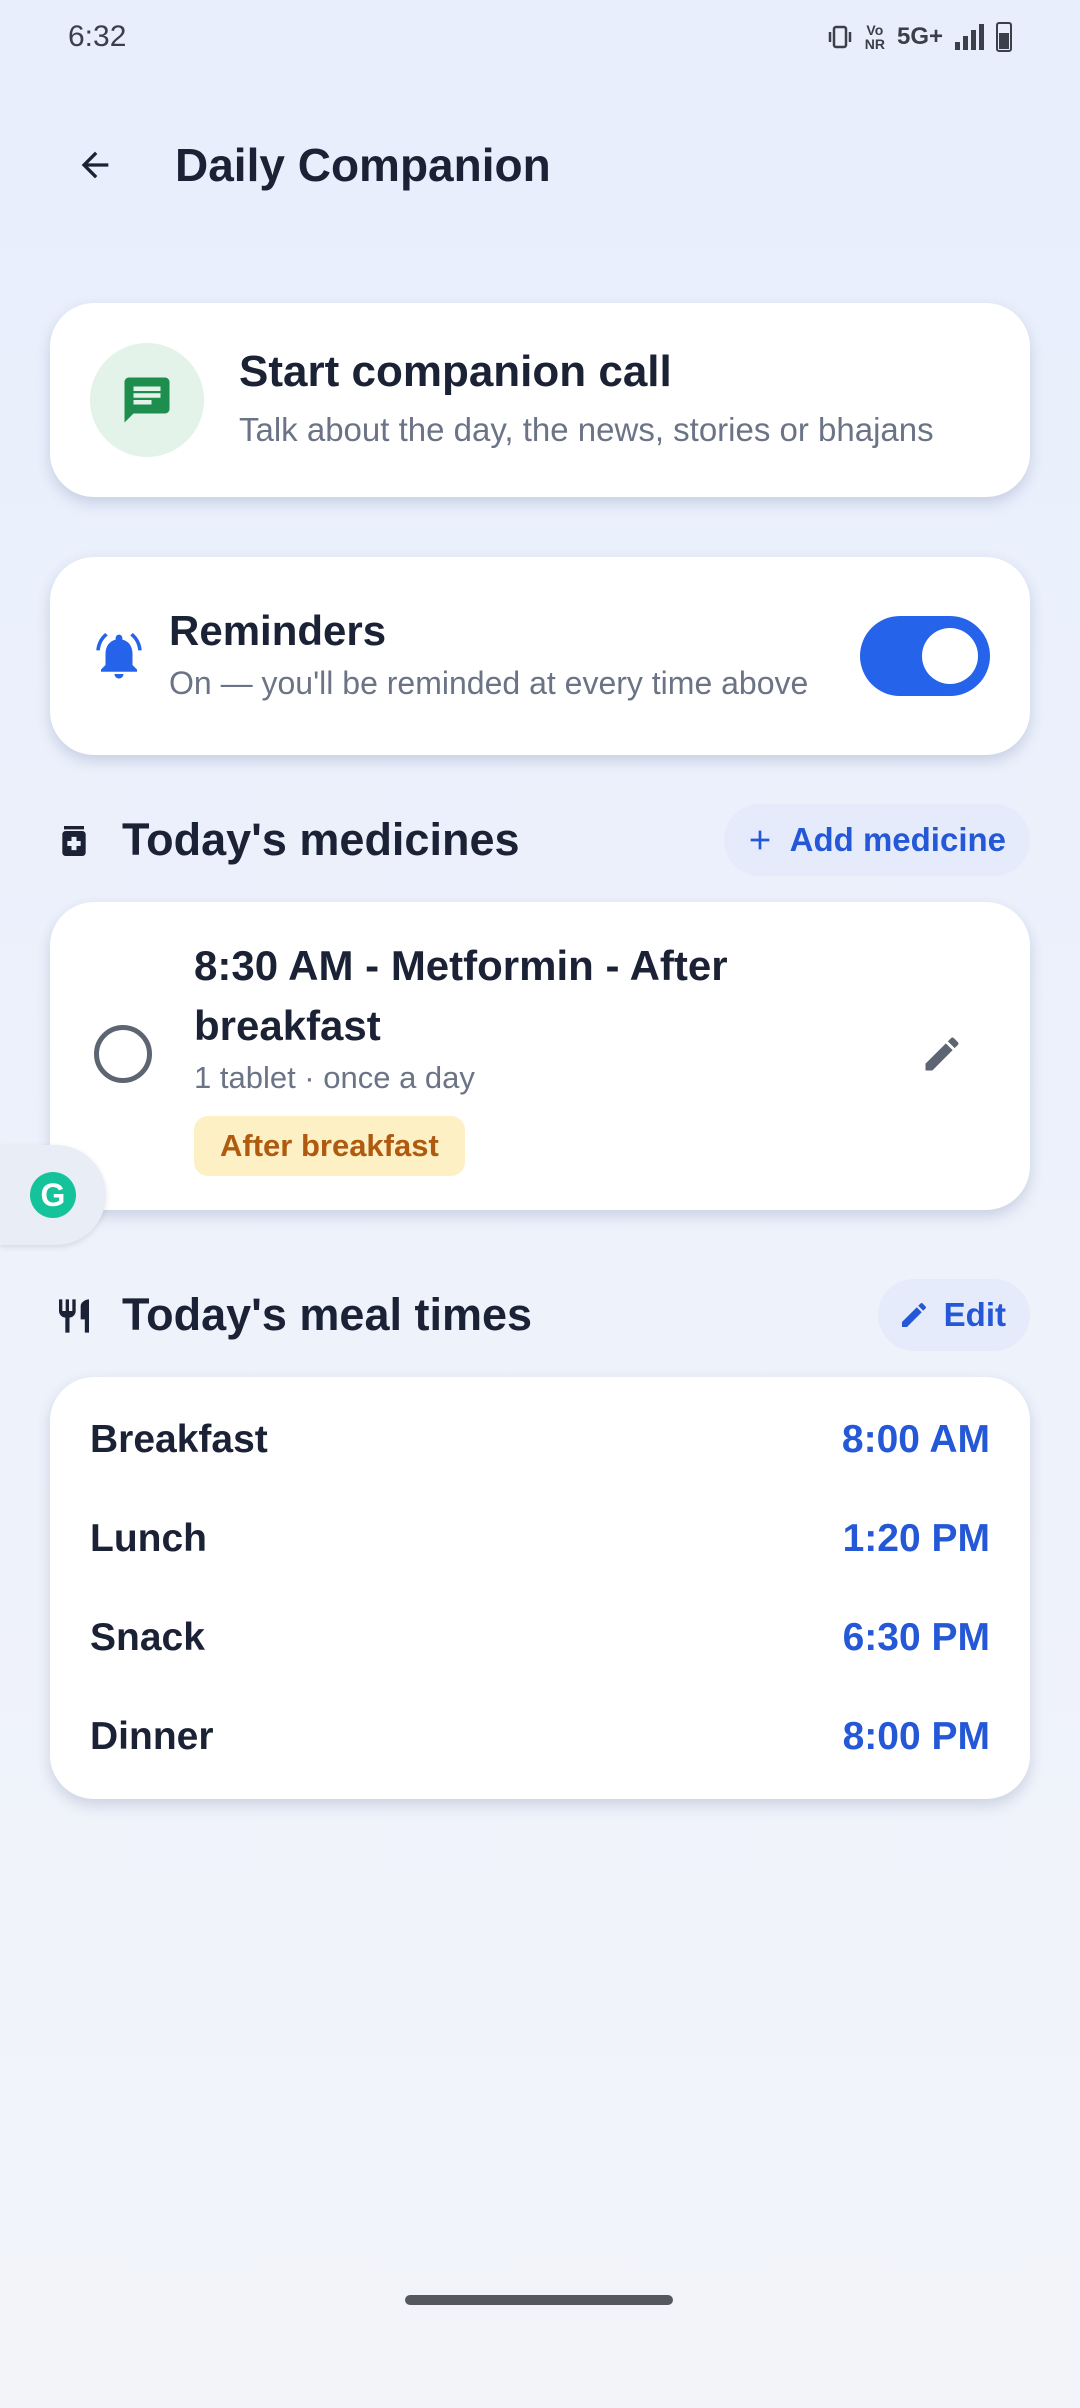 This screenshot has width=1080, height=2408. Describe the element at coordinates (147, 1637) in the screenshot. I see `meal-name: Snack` at that location.